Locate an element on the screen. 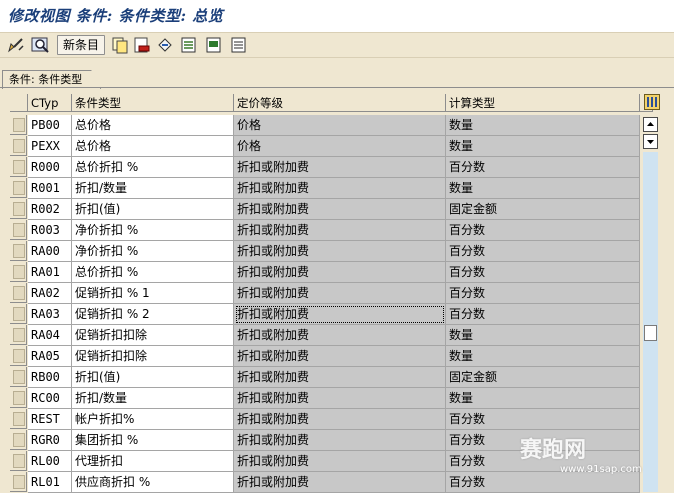 The width and height of the screenshot is (674, 493). cell-condition-type: 集团折扣 % is located at coordinates (153, 440).